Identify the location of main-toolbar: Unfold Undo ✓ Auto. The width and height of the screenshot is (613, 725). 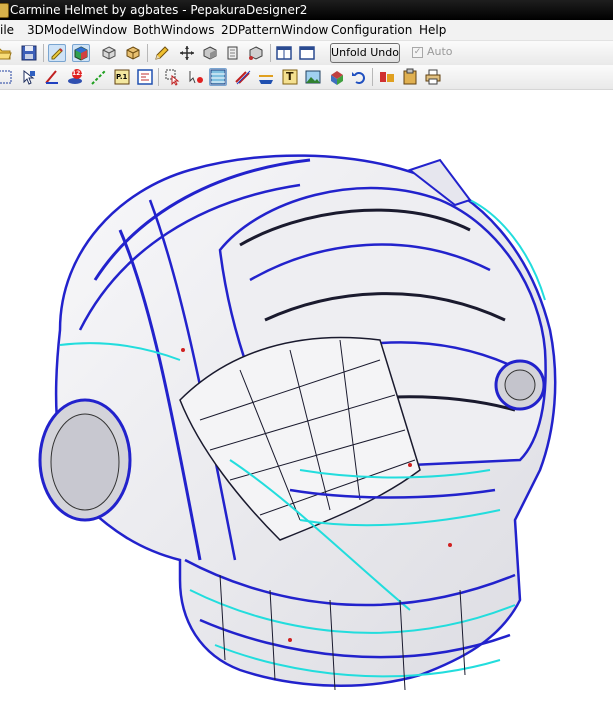
(306, 53).